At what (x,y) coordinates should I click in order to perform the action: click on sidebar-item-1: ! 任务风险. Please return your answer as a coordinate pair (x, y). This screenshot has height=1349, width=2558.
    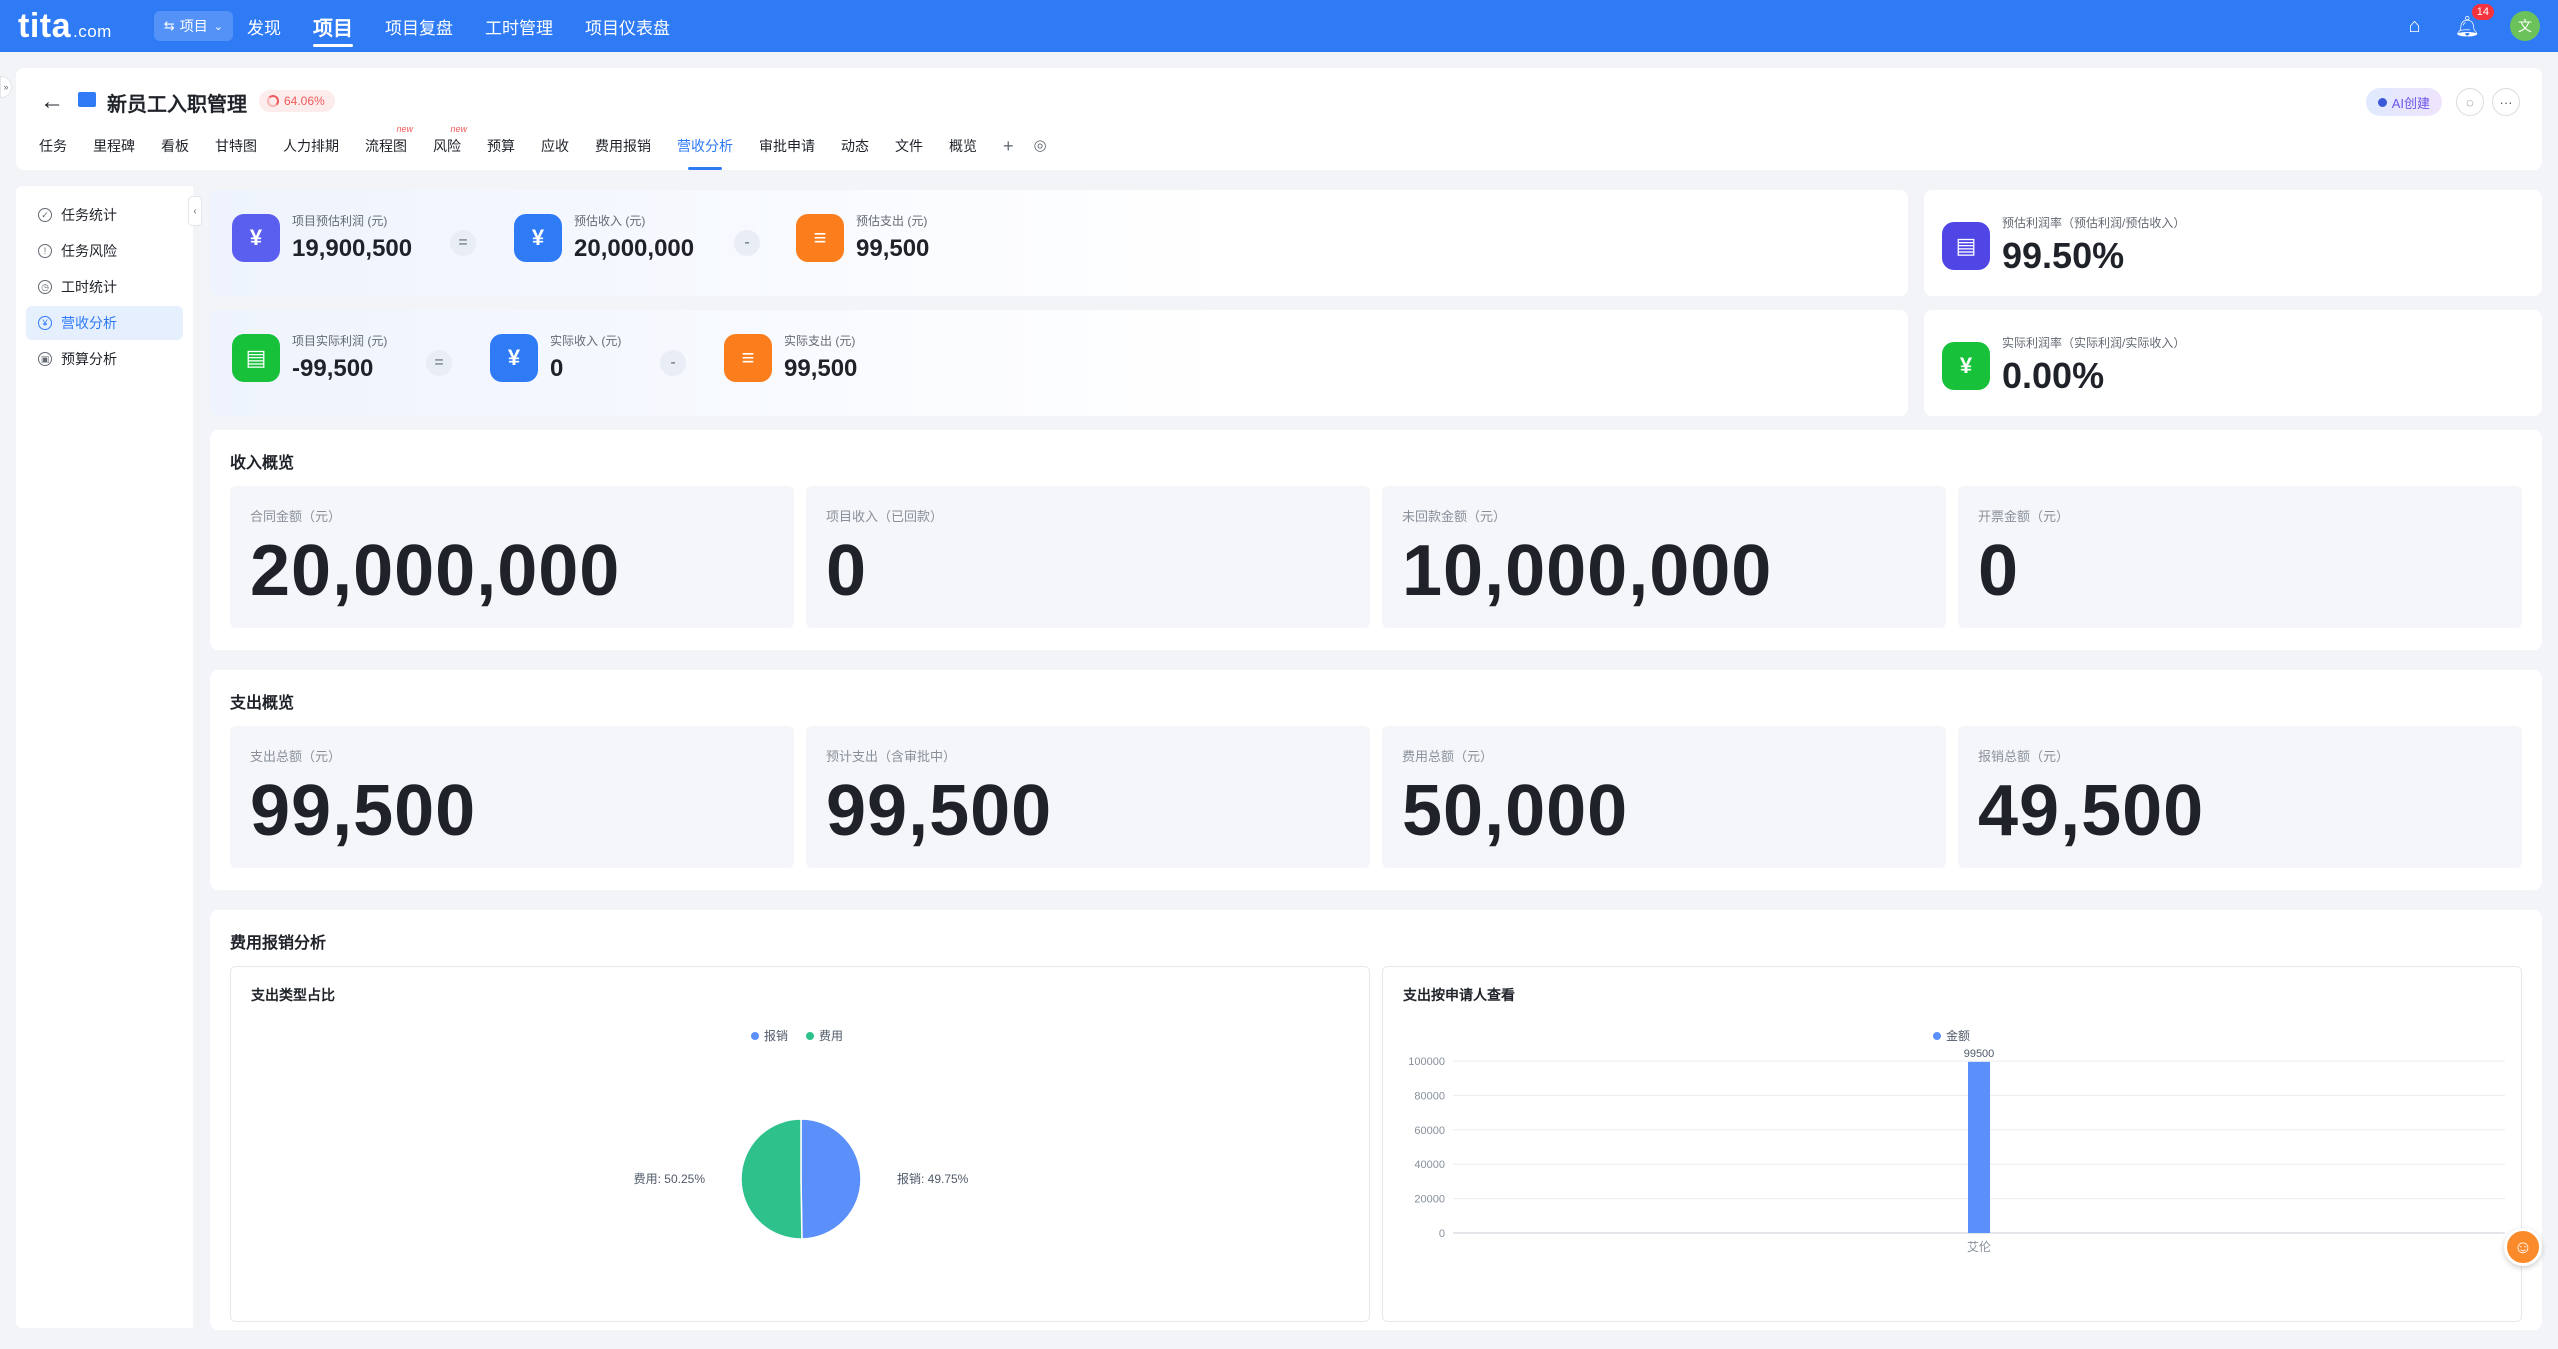
    Looking at the image, I should click on (104, 251).